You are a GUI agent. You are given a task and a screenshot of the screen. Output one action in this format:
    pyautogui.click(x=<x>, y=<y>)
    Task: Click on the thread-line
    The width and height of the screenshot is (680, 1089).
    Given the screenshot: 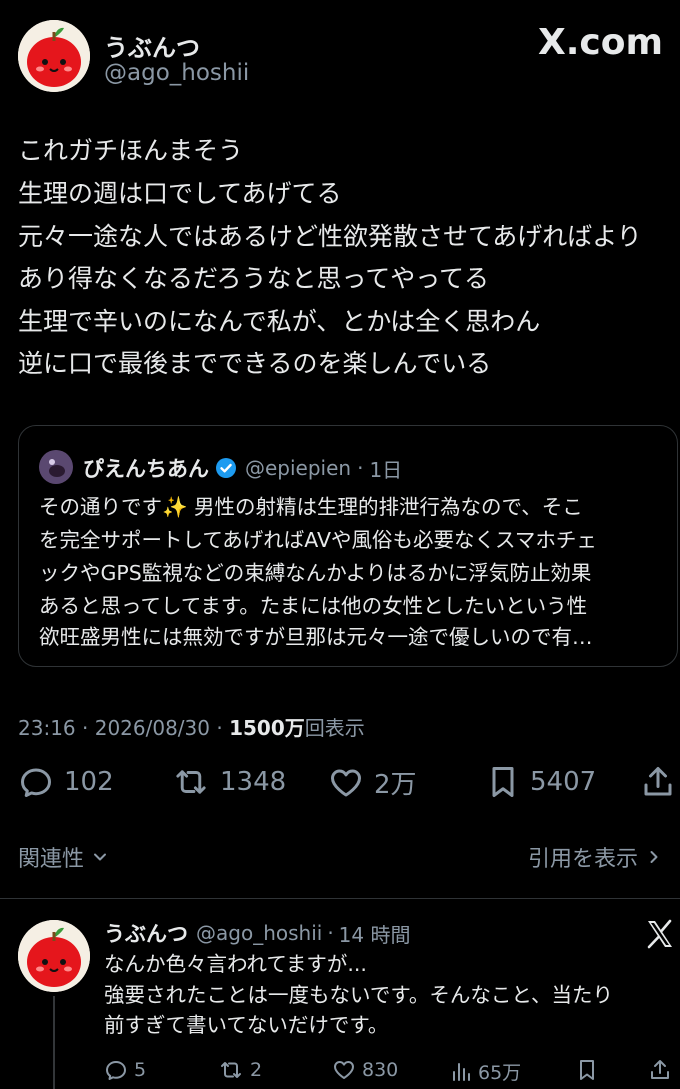 What is the action you would take?
    pyautogui.click(x=54, y=1042)
    